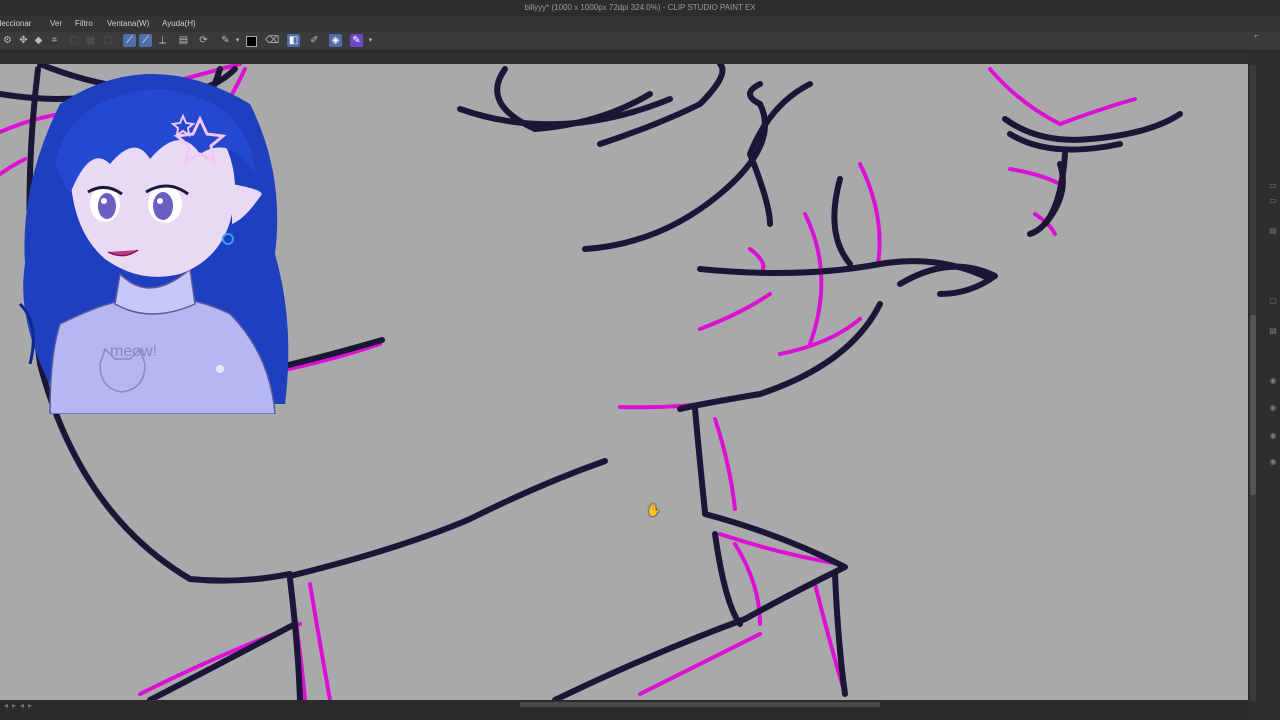 Image resolution: width=1280 pixels, height=720 pixels. I want to click on navigation-controls: ◂▸◂▸, so click(20, 705).